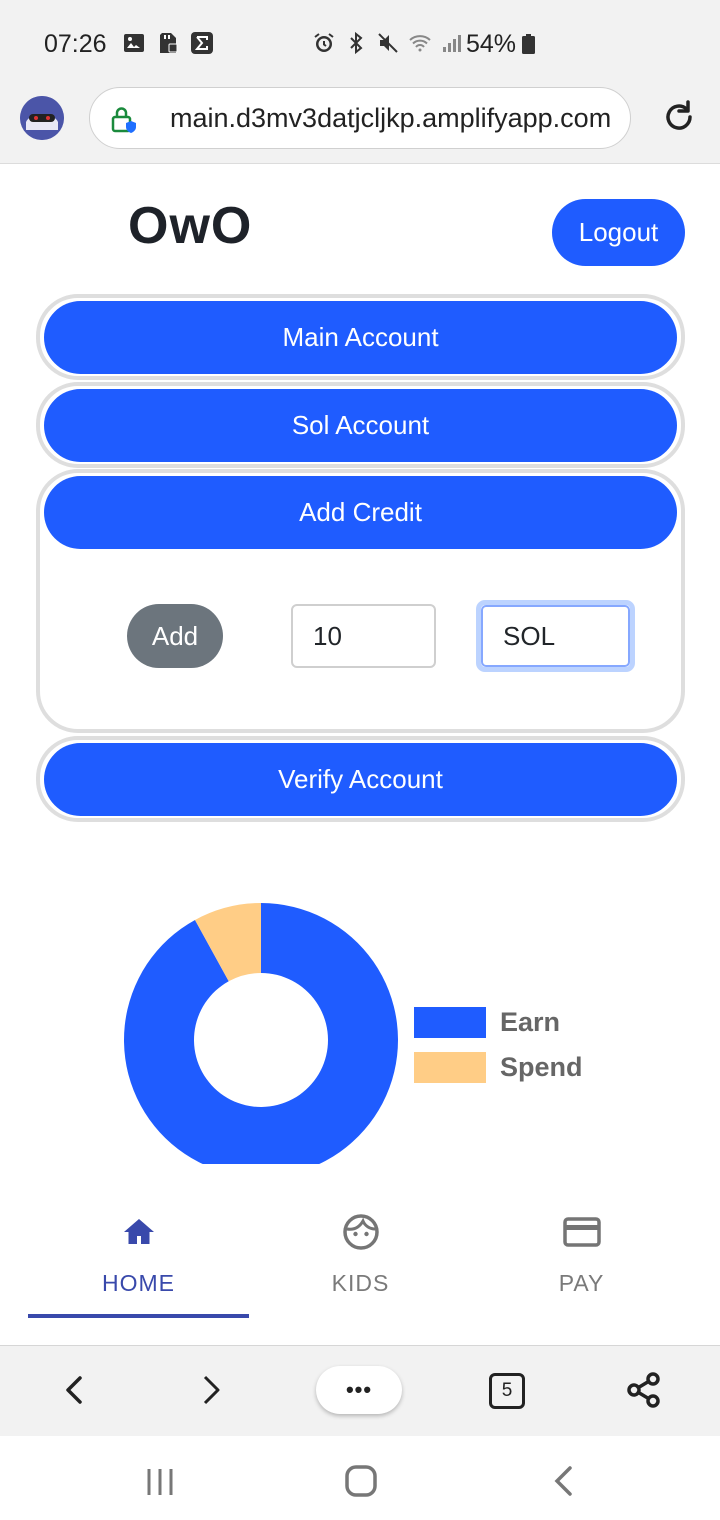 The width and height of the screenshot is (720, 1520). What do you see at coordinates (564, 1481) in the screenshot?
I see `system-back-icon` at bounding box center [564, 1481].